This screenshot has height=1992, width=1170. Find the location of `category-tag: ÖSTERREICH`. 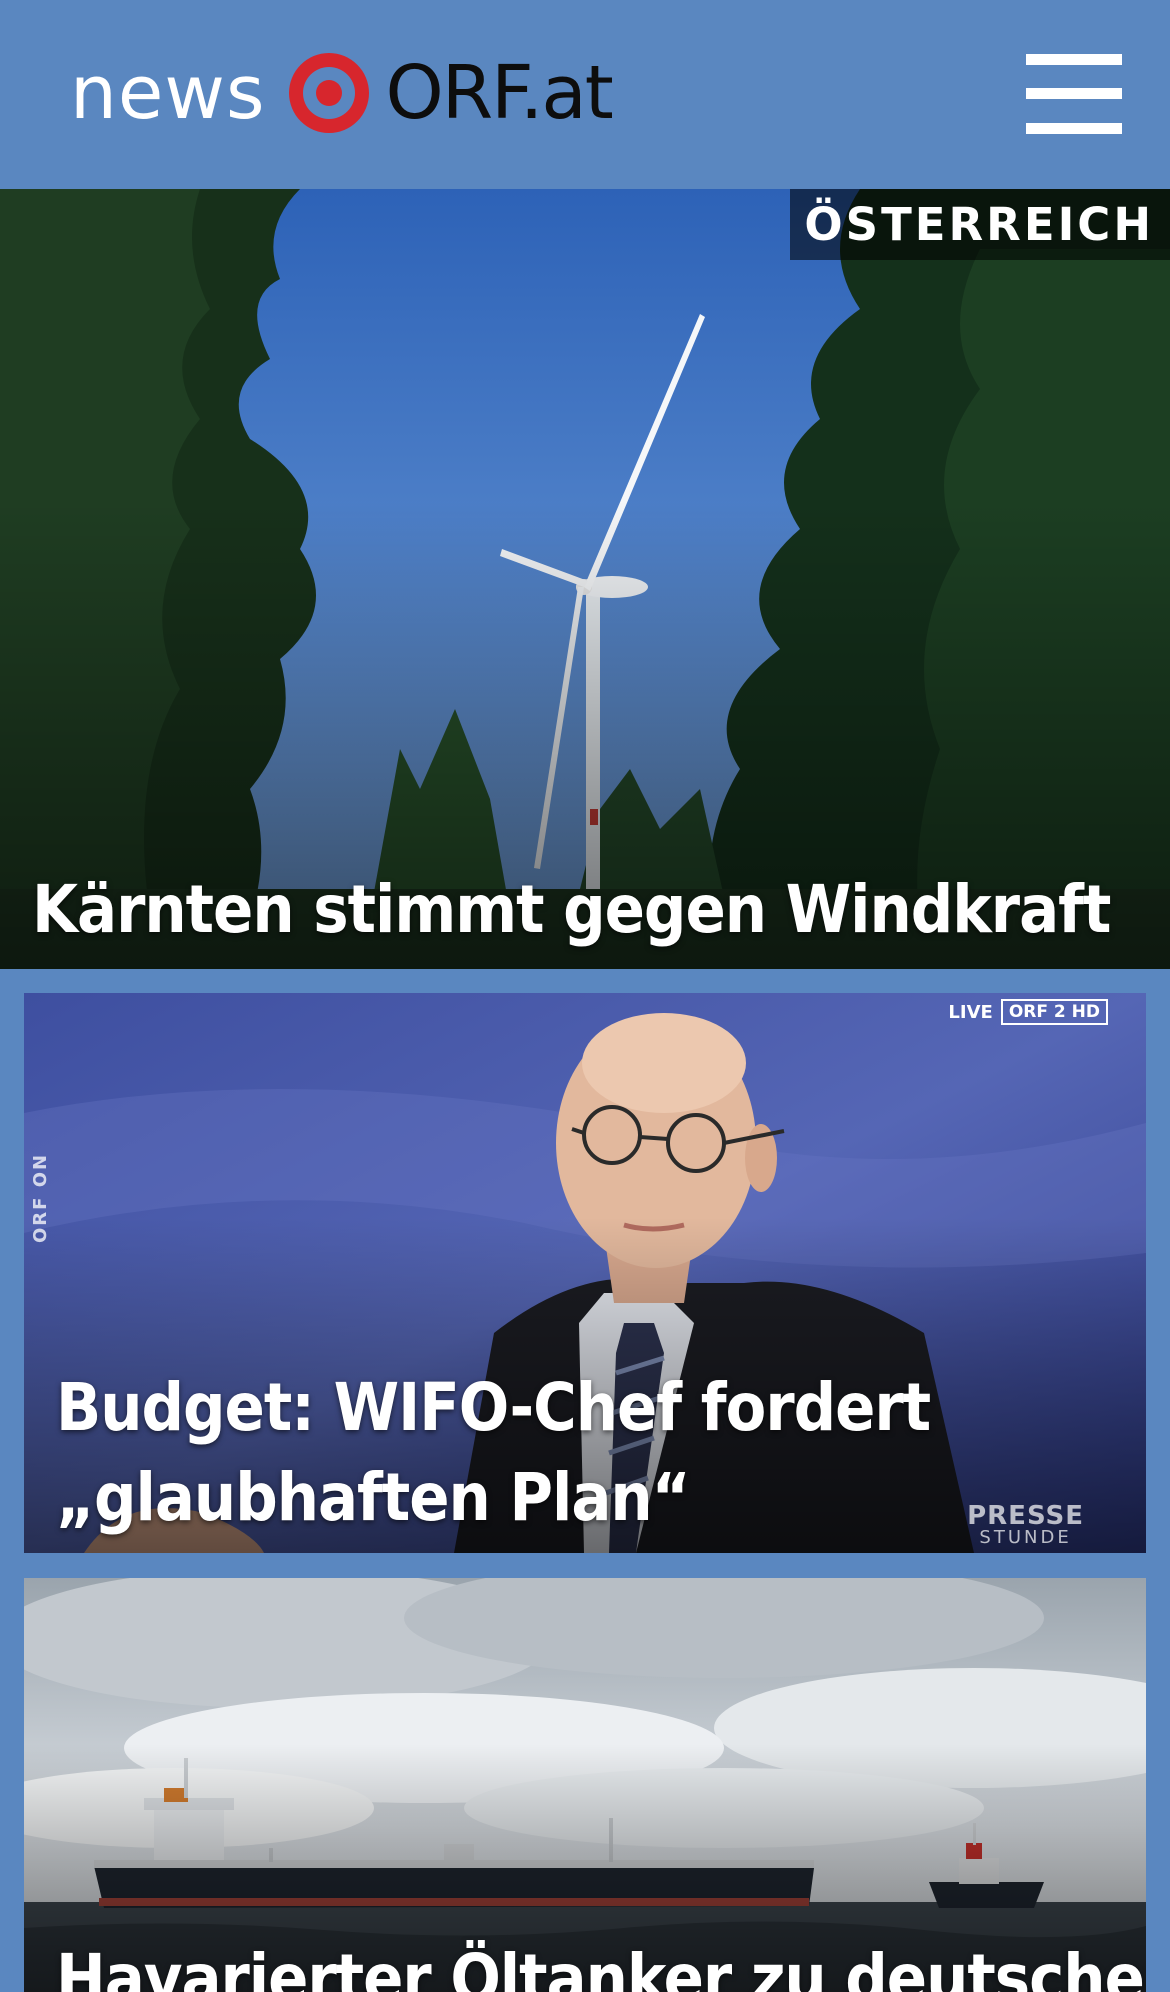

category-tag: ÖSTERREICH is located at coordinates (980, 224).